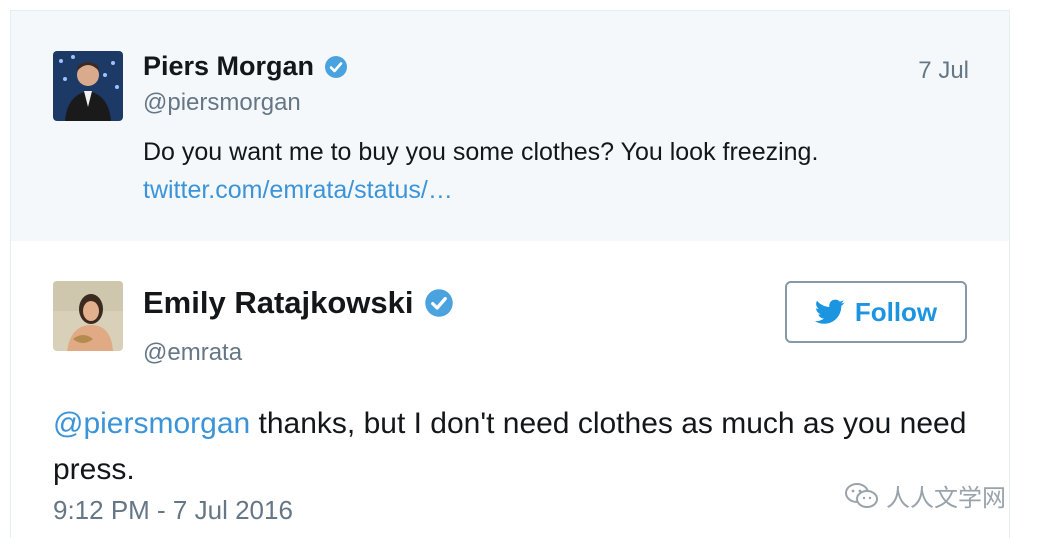 The image size is (1040, 538). I want to click on watermark: 人人文学网, so click(925, 495).